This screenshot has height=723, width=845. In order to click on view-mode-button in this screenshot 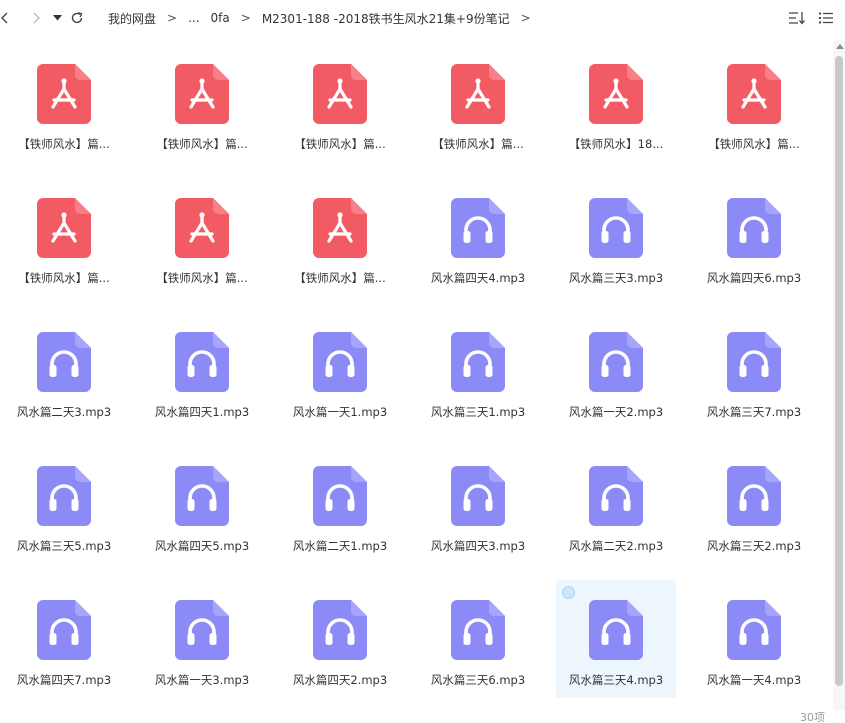, I will do `click(826, 18)`.